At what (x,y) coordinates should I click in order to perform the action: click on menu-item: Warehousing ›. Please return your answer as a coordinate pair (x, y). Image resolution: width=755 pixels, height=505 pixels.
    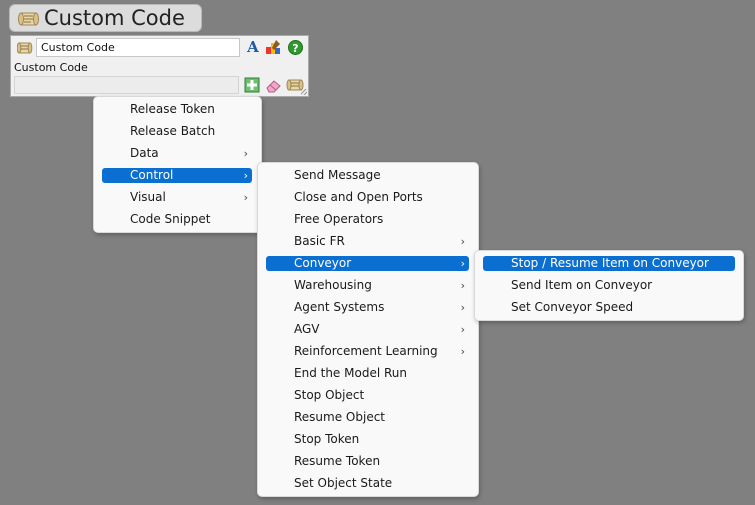
    Looking at the image, I should click on (367, 285).